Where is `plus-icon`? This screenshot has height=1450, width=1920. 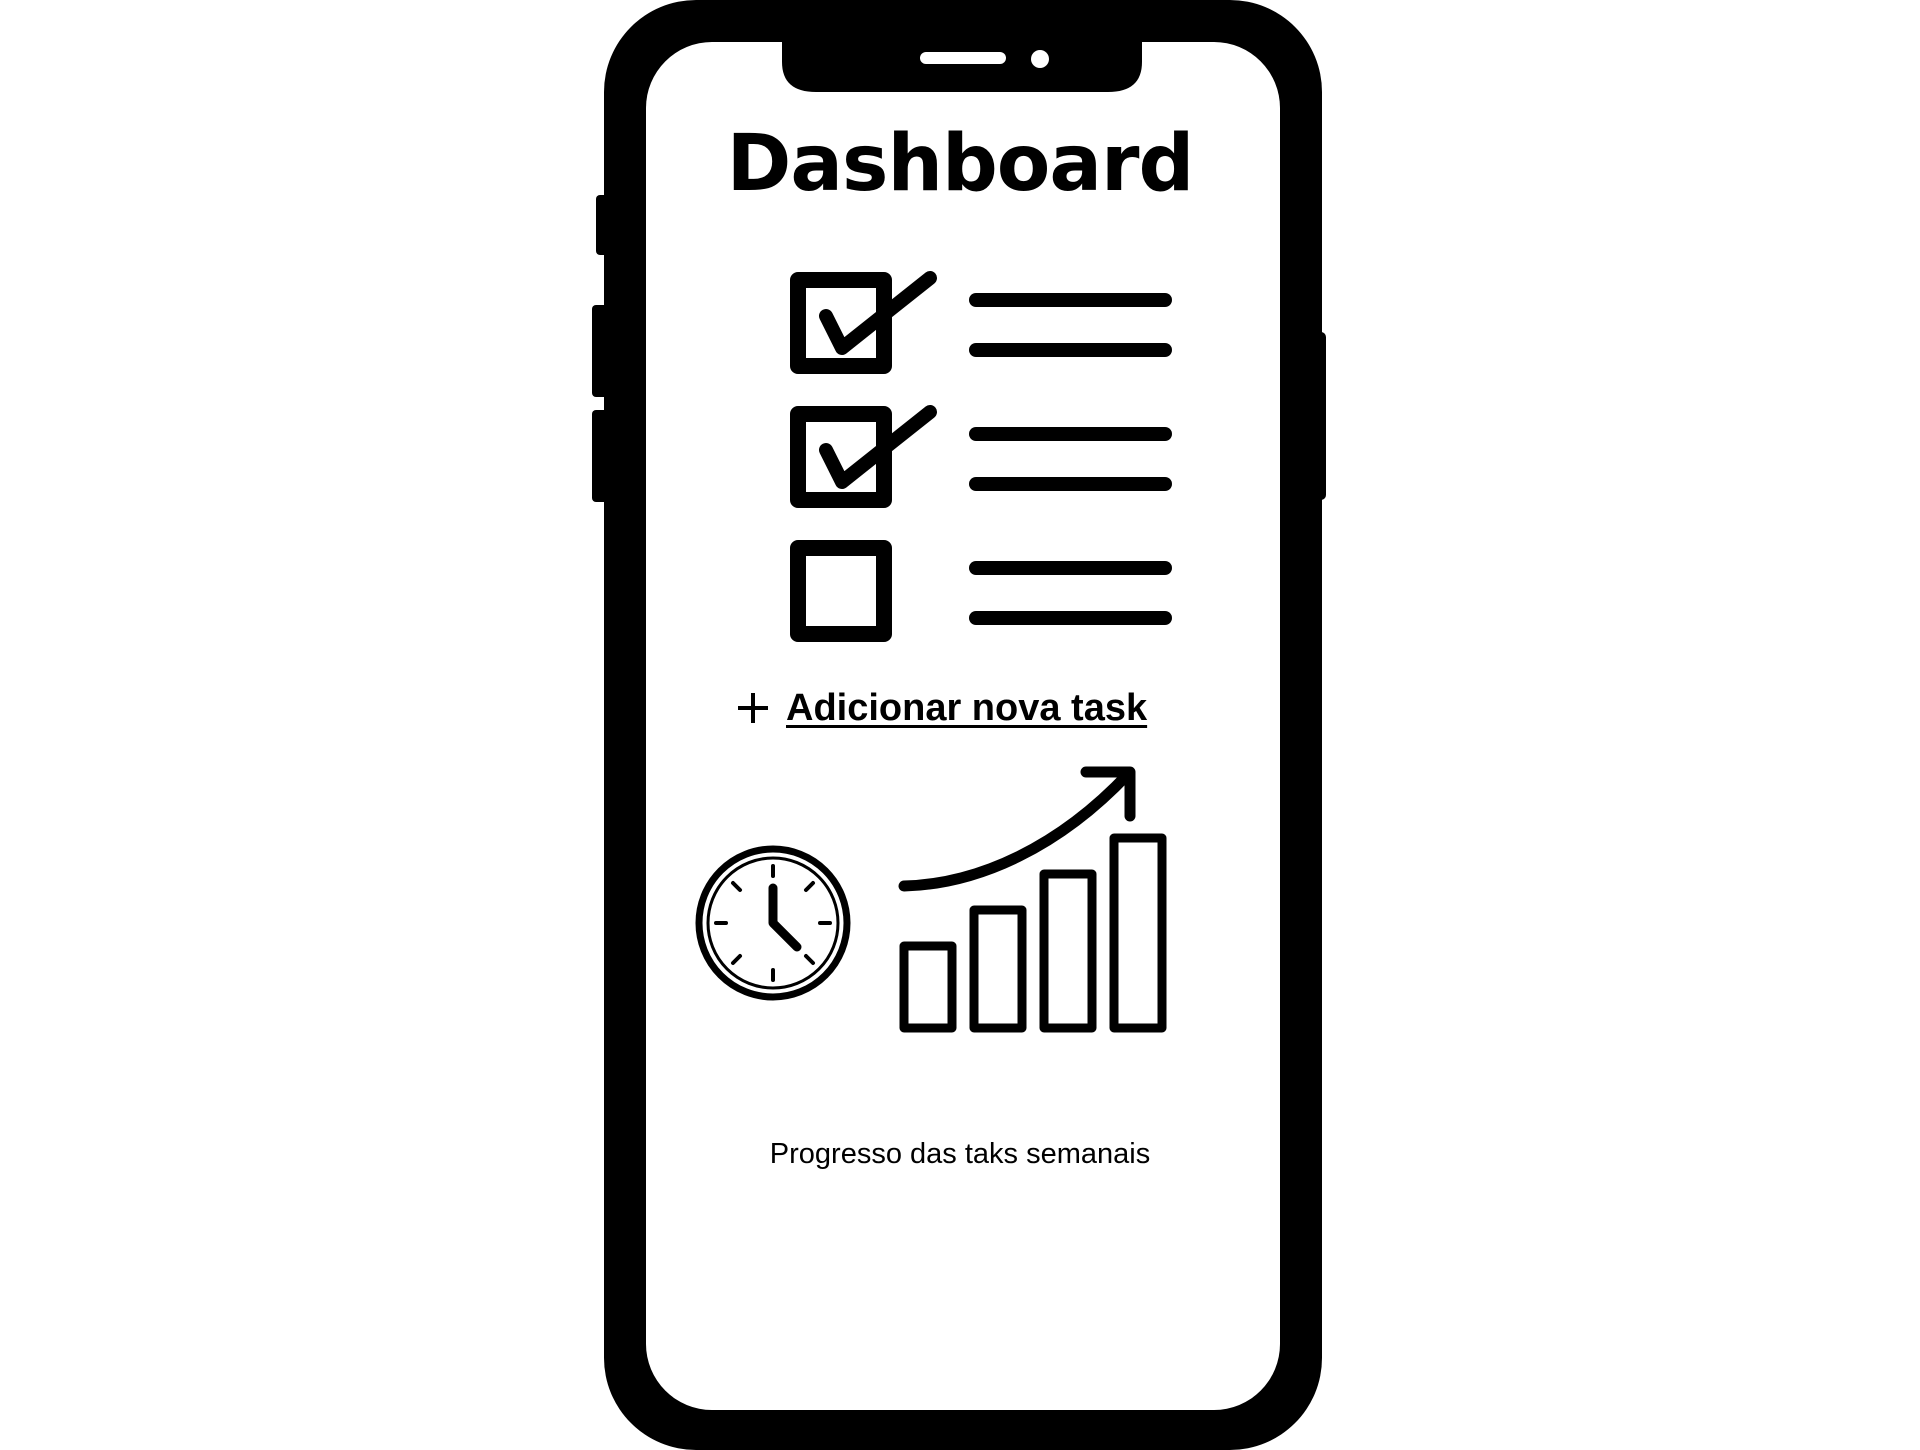 plus-icon is located at coordinates (753, 708).